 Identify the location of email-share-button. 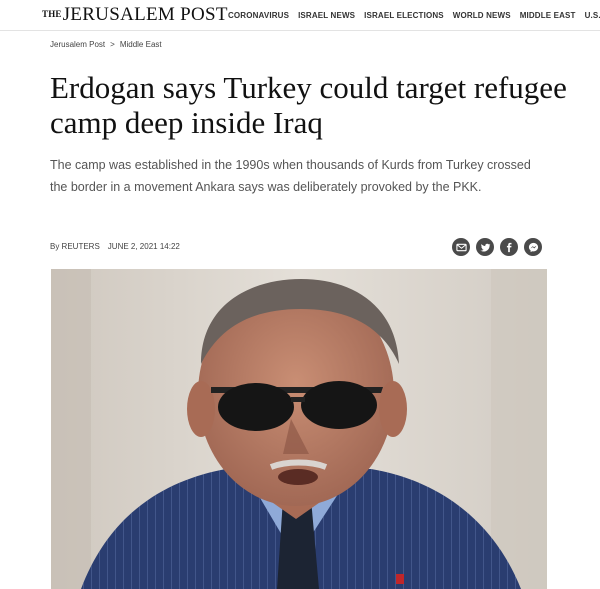
(461, 247).